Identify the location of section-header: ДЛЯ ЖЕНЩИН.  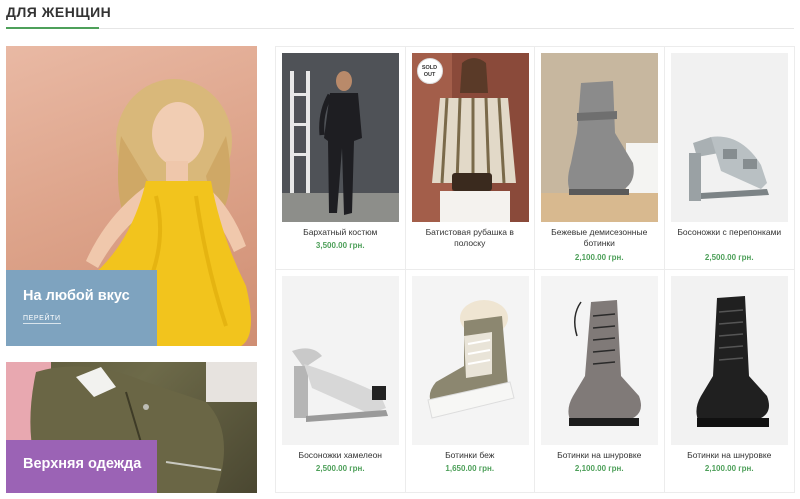
(400, 15).